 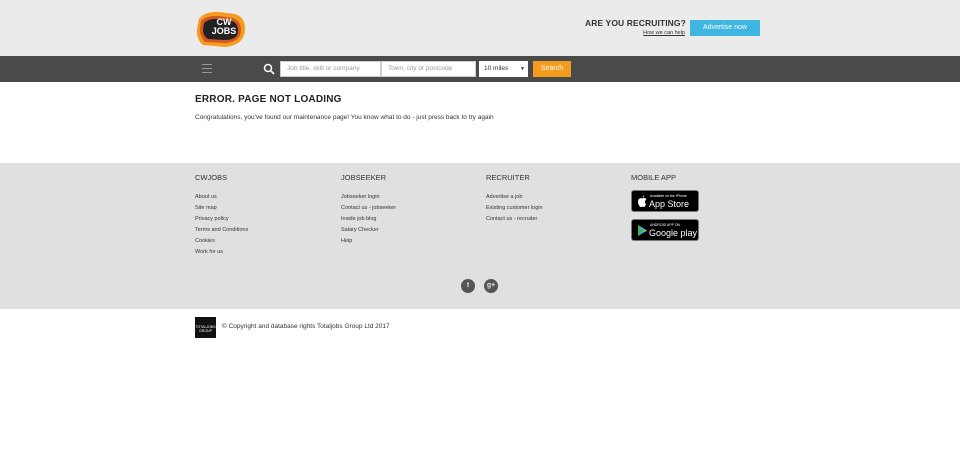 I want to click on footer-link-sitemap: Site map, so click(x=221, y=208).